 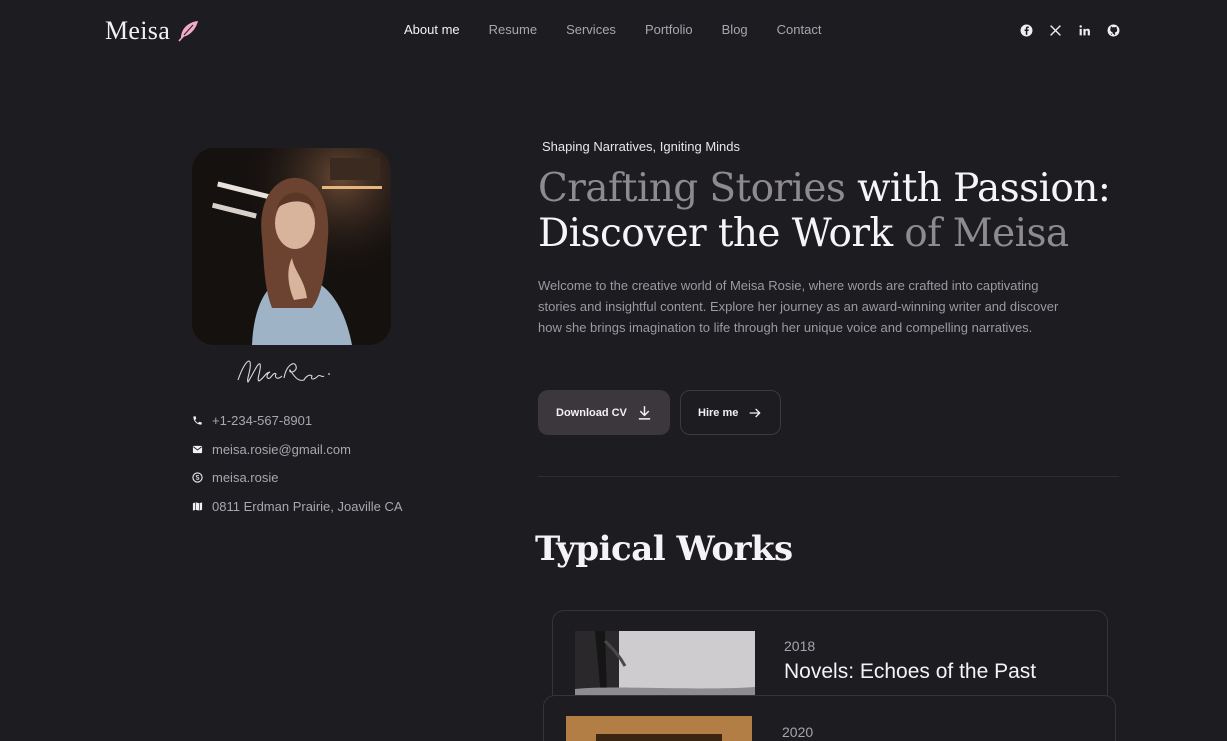 What do you see at coordinates (718, 412) in the screenshot?
I see `hire-me-label: Hire me` at bounding box center [718, 412].